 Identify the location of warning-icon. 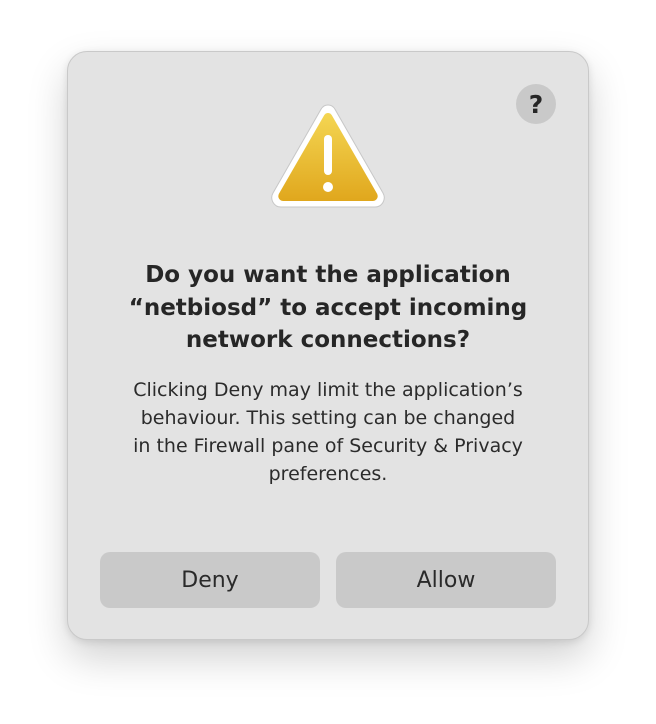
(328, 156).